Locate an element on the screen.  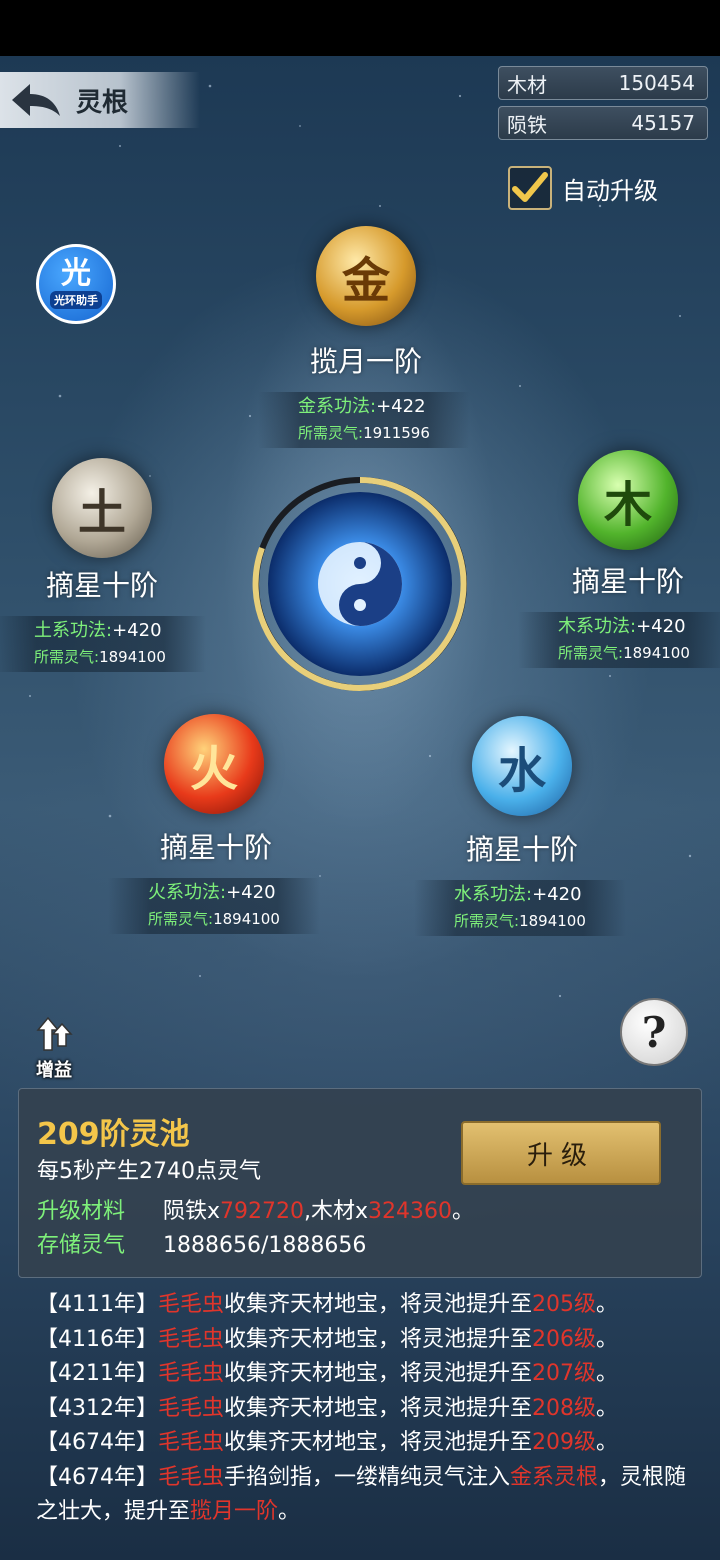
upgrade-button: 升级 is located at coordinates (561, 1153).